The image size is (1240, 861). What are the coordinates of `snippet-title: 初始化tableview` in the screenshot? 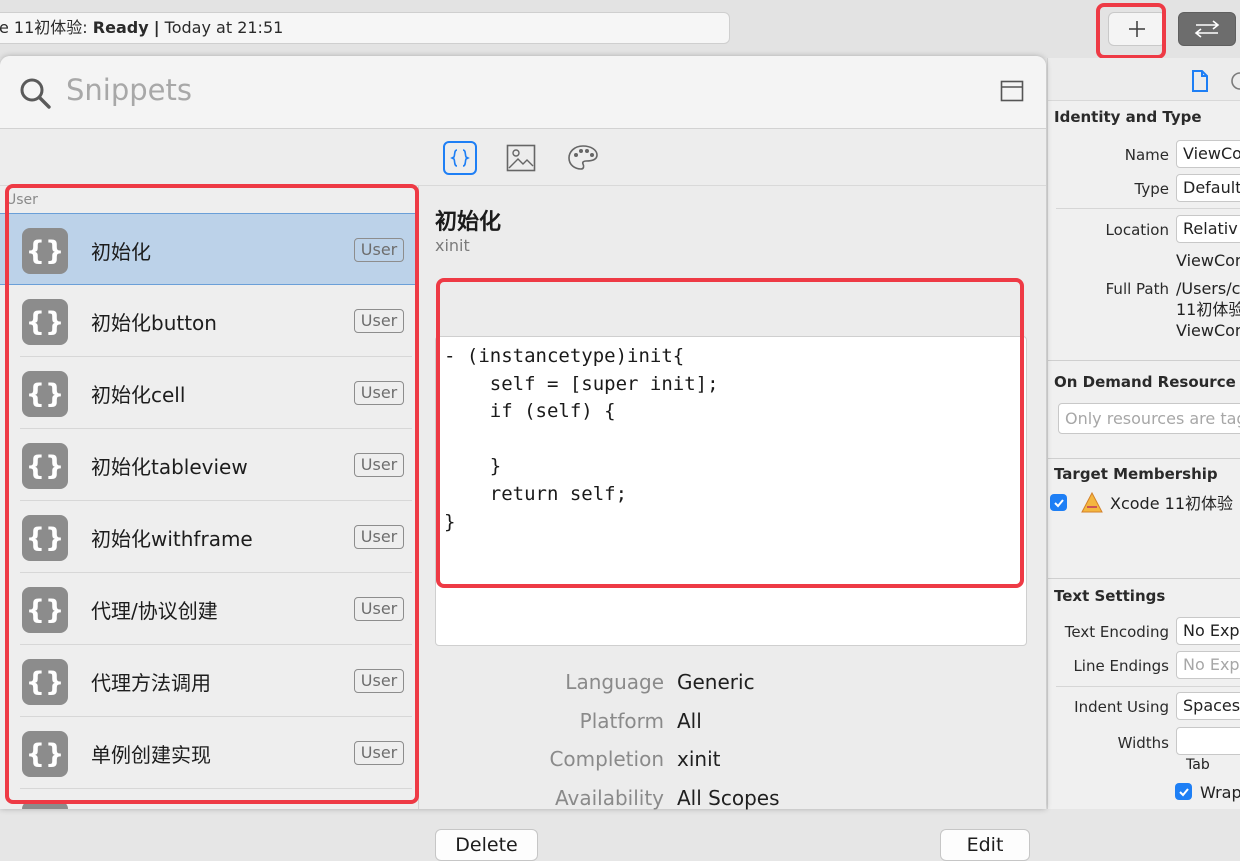 It's located at (169, 467).